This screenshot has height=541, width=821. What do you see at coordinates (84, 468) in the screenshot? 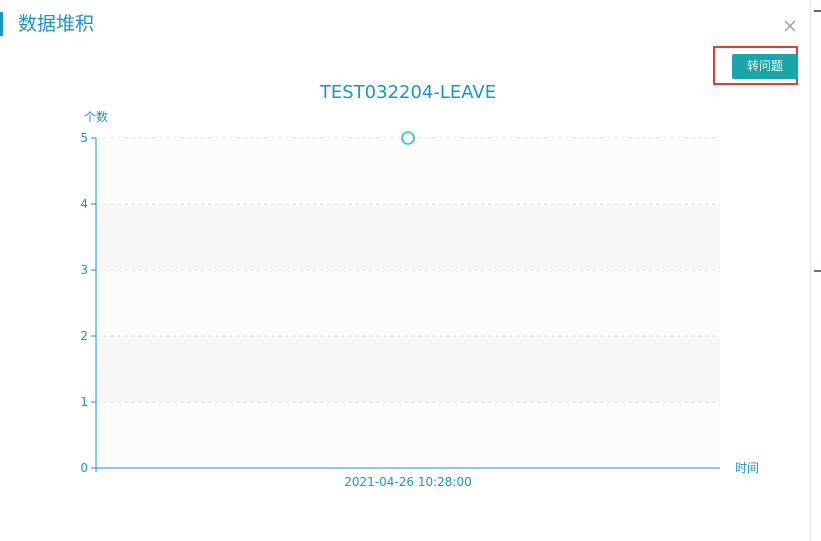
I see `y-tick-label: 0` at bounding box center [84, 468].